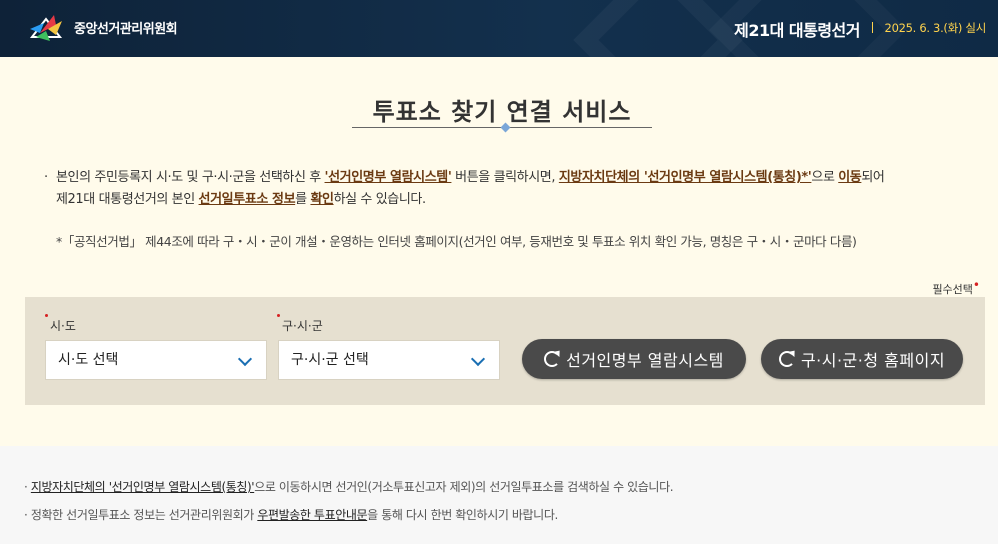 This screenshot has height=544, width=998. Describe the element at coordinates (88, 360) in the screenshot. I see `sido-select-value: 시·도 선택` at that location.